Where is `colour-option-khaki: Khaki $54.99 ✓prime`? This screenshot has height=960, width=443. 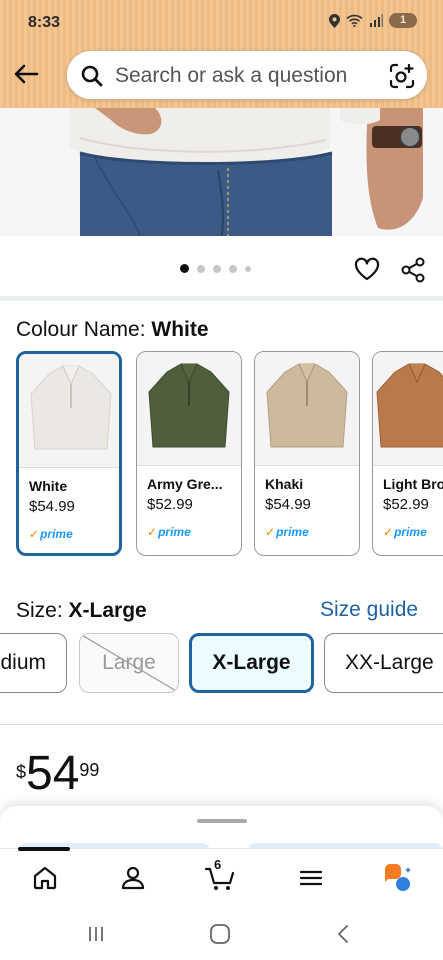
colour-option-khaki: Khaki $54.99 ✓prime is located at coordinates (307, 453).